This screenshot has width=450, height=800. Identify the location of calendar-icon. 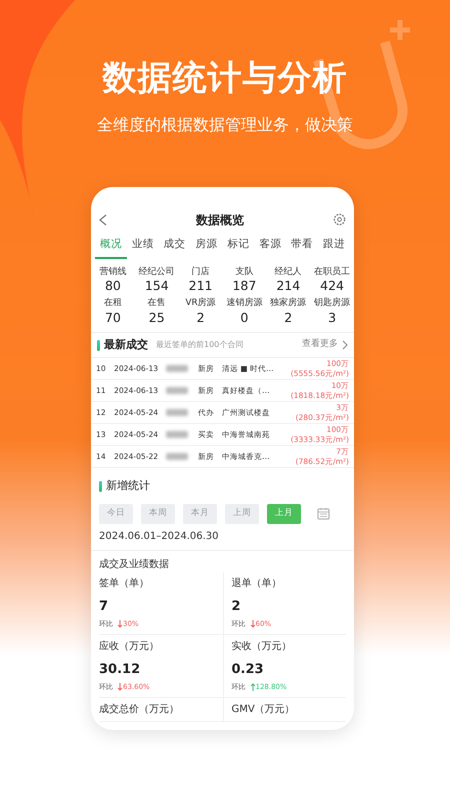
(323, 513).